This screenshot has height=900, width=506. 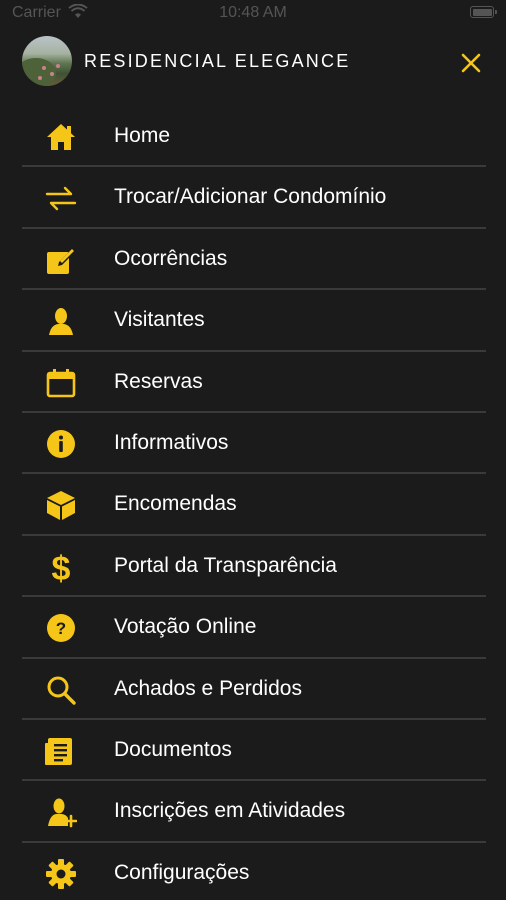 I want to click on search-icon, so click(x=61, y=690).